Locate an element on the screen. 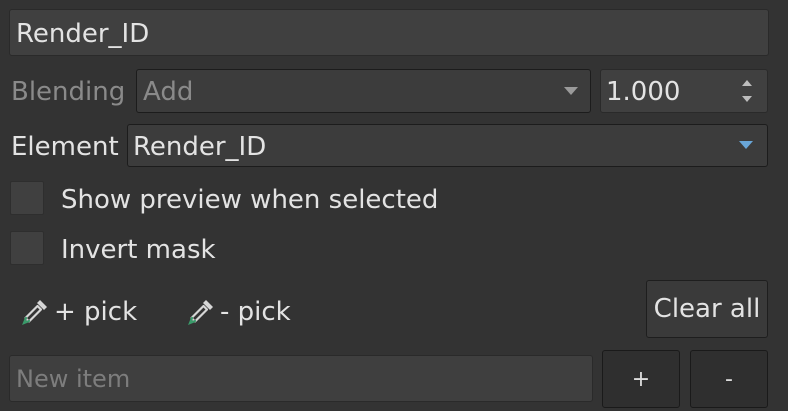 Image resolution: width=788 pixels, height=411 pixels. spin-up-icon is located at coordinates (747, 83).